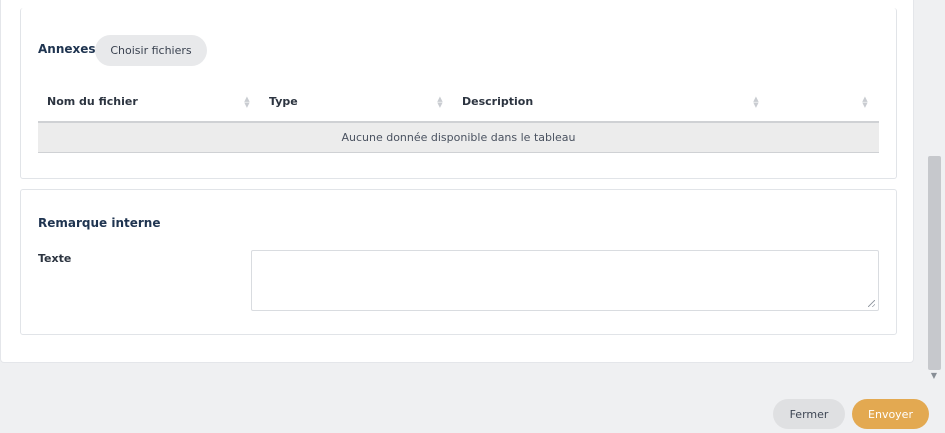 The height and width of the screenshot is (433, 945). What do you see at coordinates (934, 263) in the screenshot?
I see `scrollbar-thumb` at bounding box center [934, 263].